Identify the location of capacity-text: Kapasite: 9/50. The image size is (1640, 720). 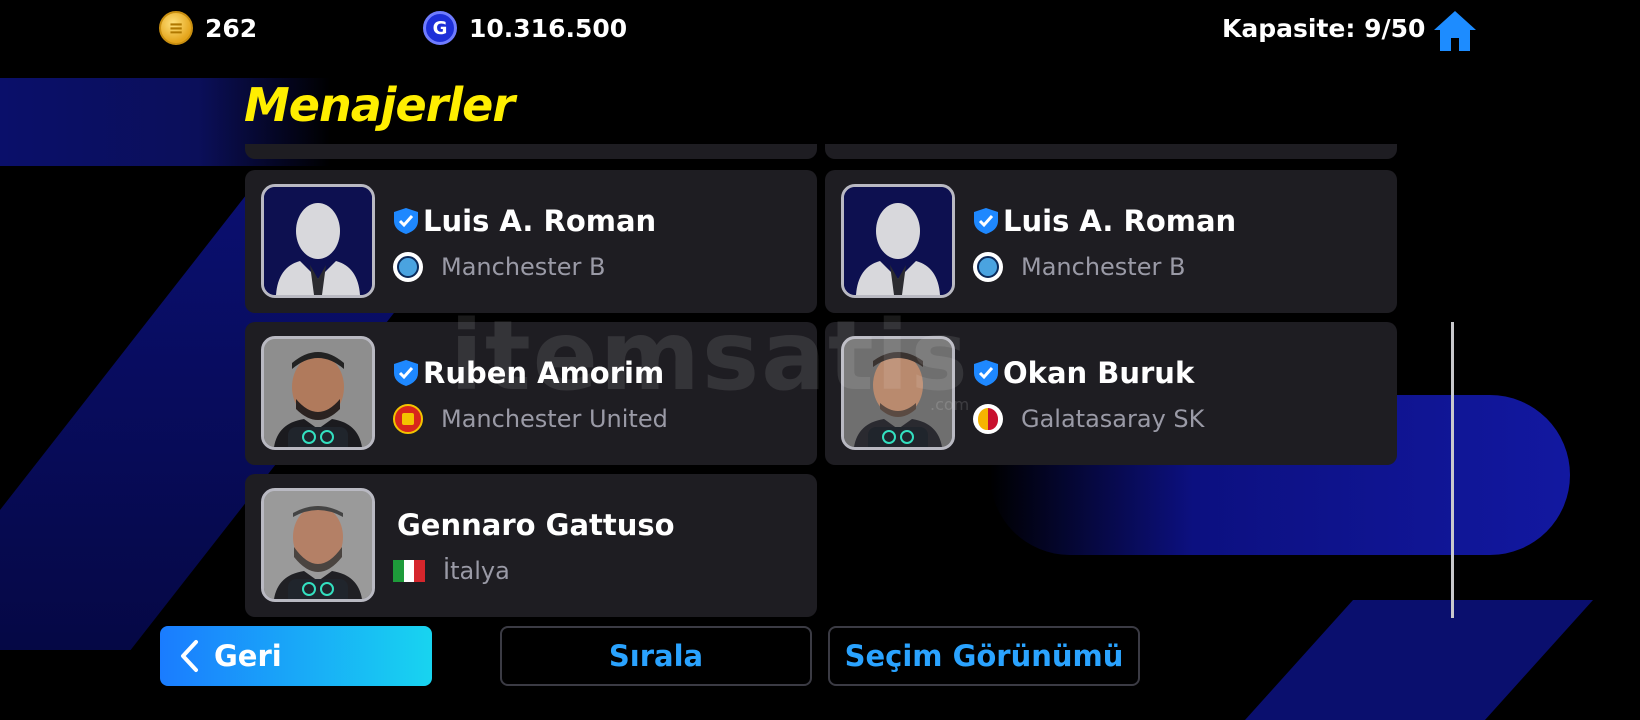
(1324, 28).